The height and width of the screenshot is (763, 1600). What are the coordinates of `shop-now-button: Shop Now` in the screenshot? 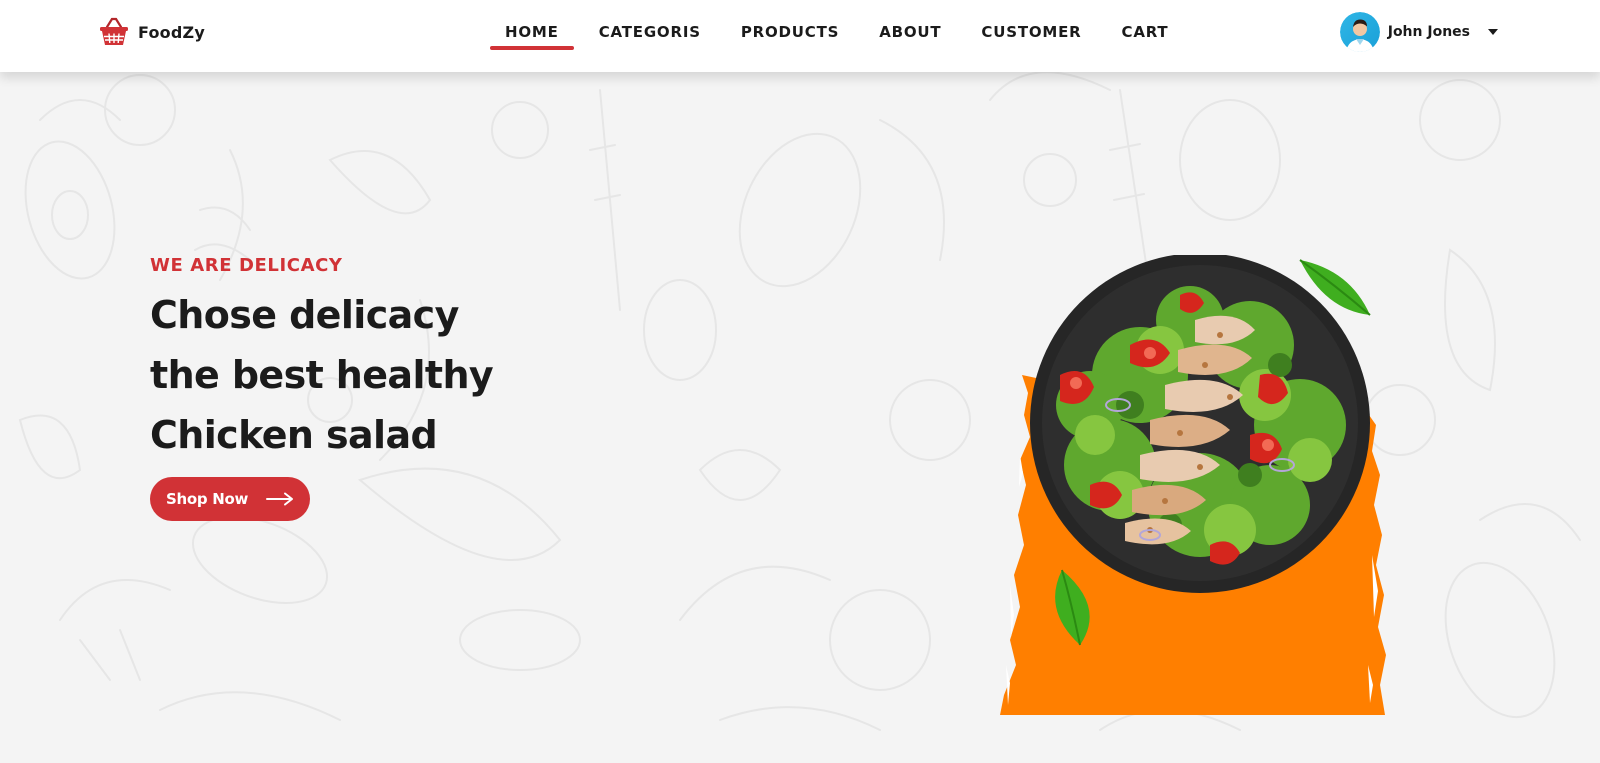 It's located at (230, 499).